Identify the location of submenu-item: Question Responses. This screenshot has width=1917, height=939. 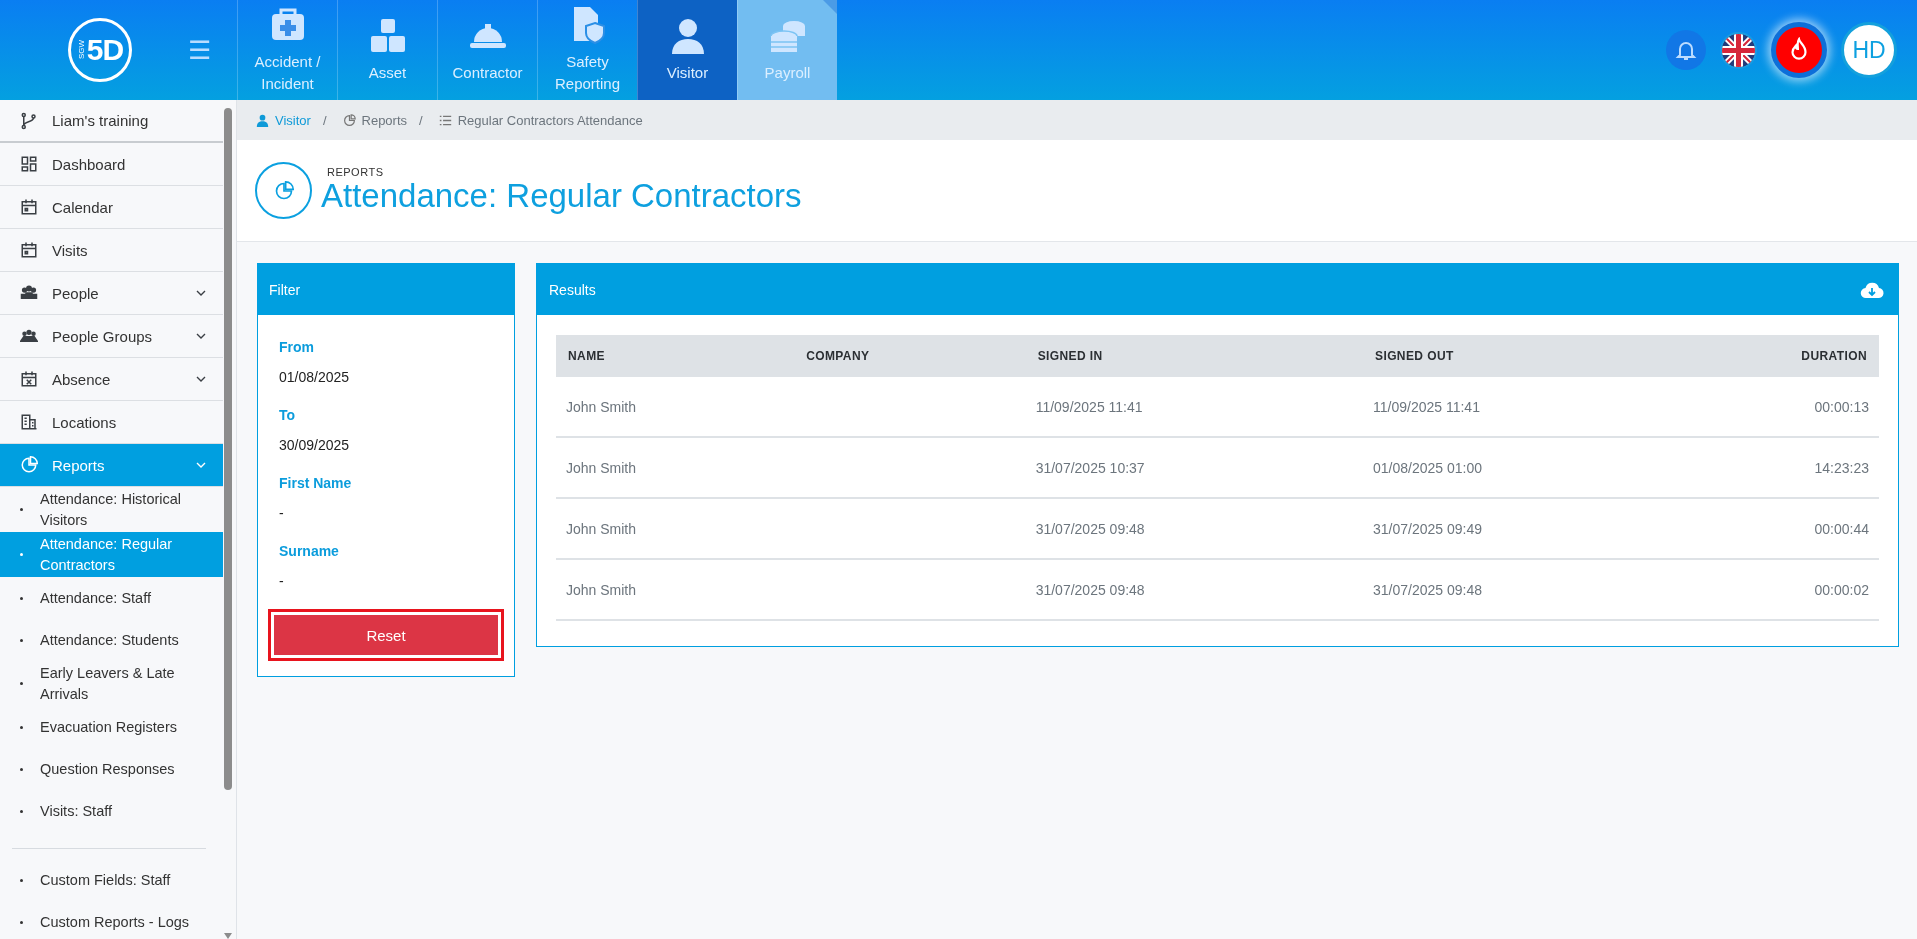
(111, 769).